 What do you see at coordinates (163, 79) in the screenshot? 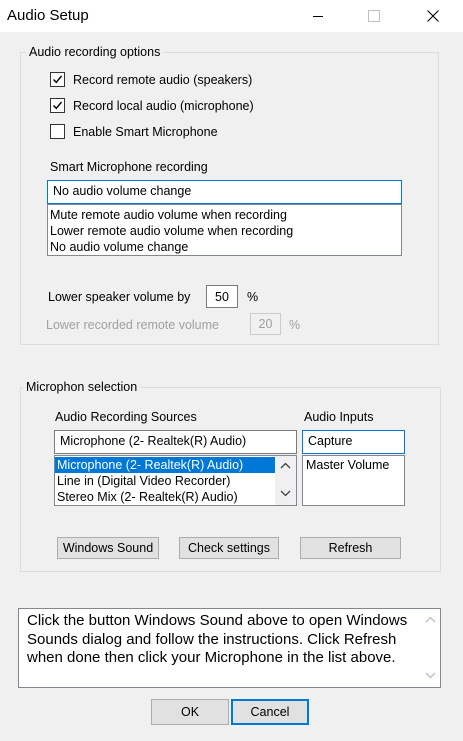
I see `record-remote-label: Record remote audio (speakers)` at bounding box center [163, 79].